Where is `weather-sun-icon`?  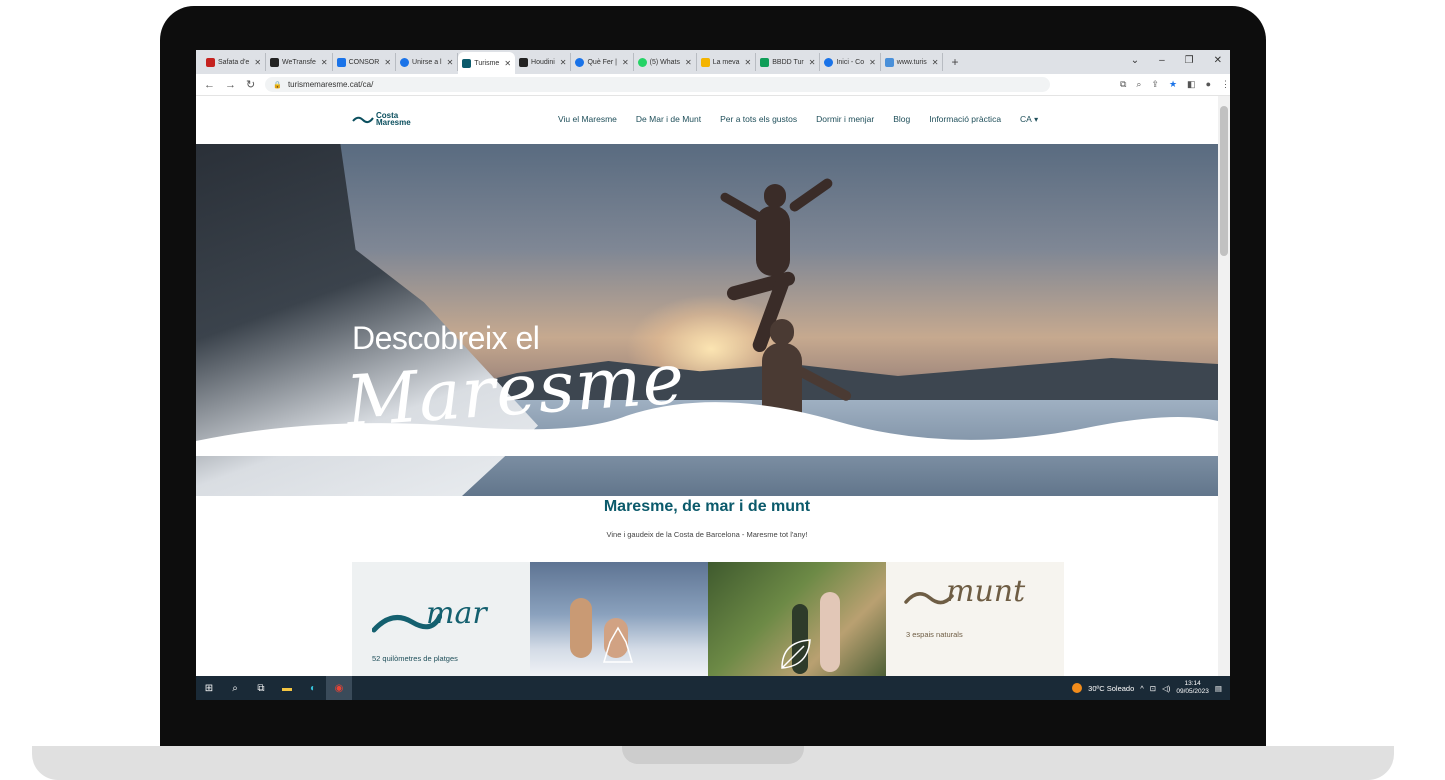 weather-sun-icon is located at coordinates (1077, 688).